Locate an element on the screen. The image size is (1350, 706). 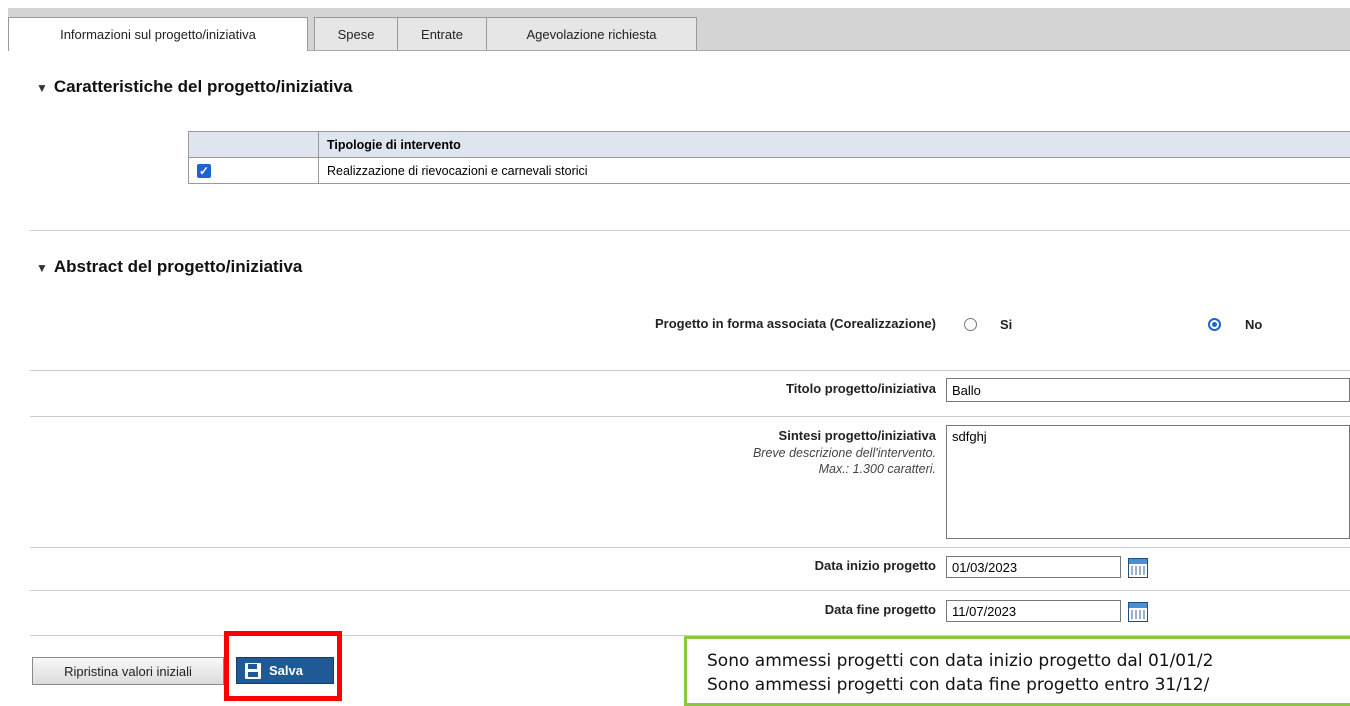
titolo-input is located at coordinates (1148, 390).